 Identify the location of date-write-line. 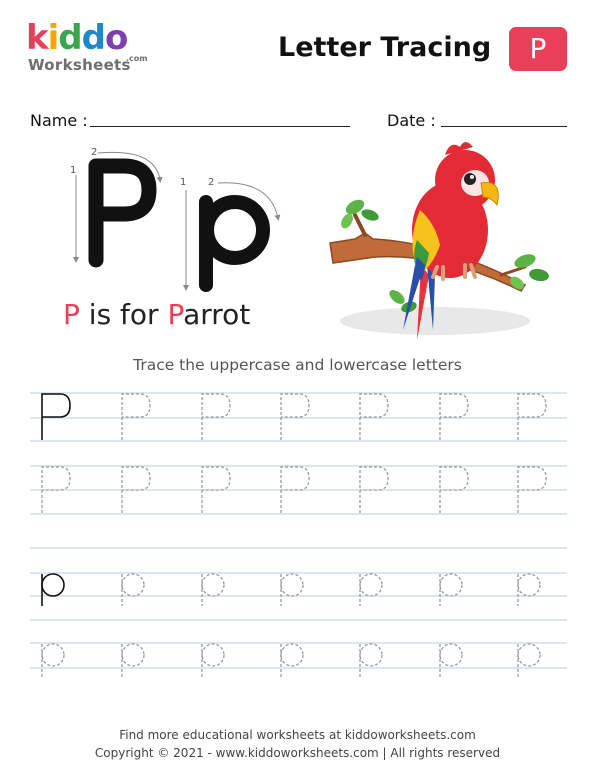
(504, 126).